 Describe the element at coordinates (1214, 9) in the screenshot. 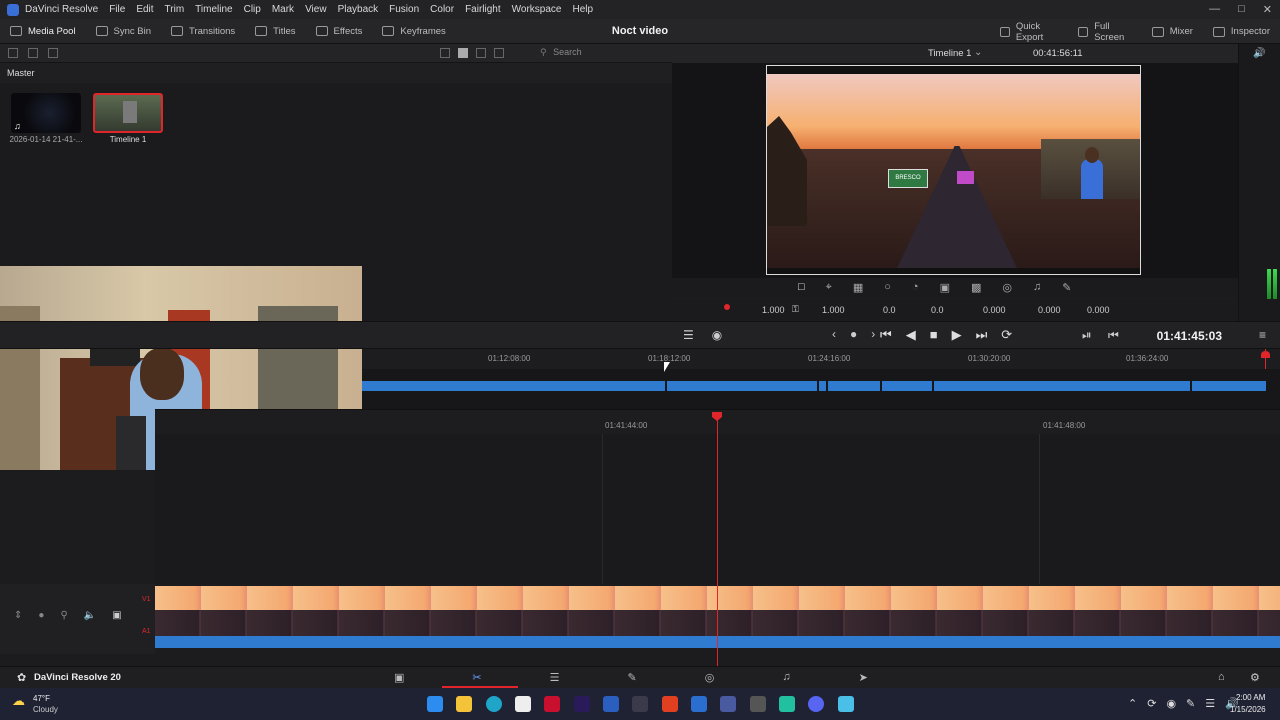

I see `minimize-icon: —` at that location.